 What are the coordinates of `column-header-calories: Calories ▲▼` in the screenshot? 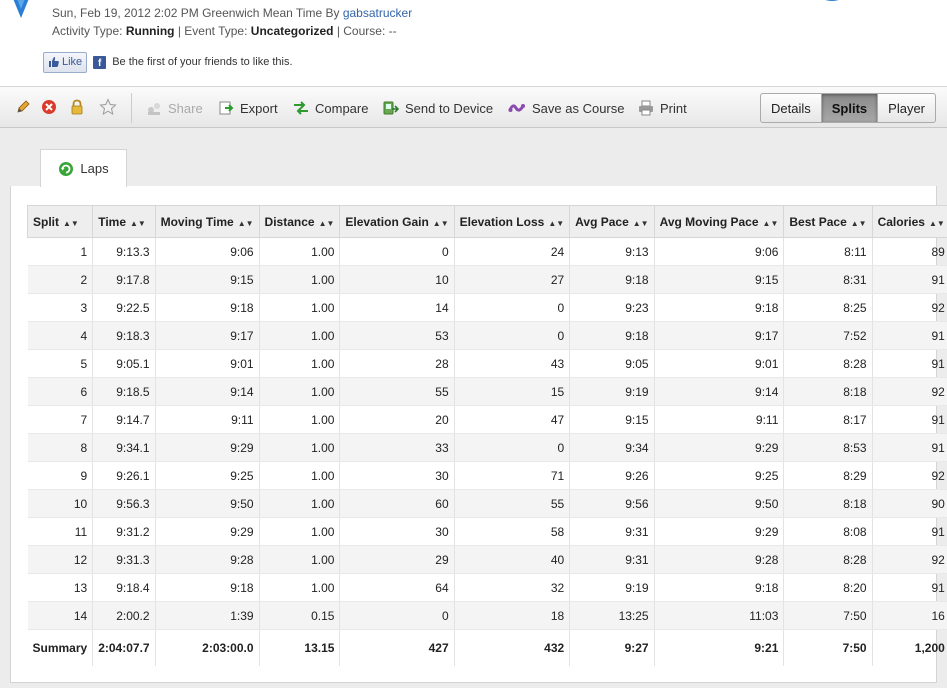 It's located at (909, 221).